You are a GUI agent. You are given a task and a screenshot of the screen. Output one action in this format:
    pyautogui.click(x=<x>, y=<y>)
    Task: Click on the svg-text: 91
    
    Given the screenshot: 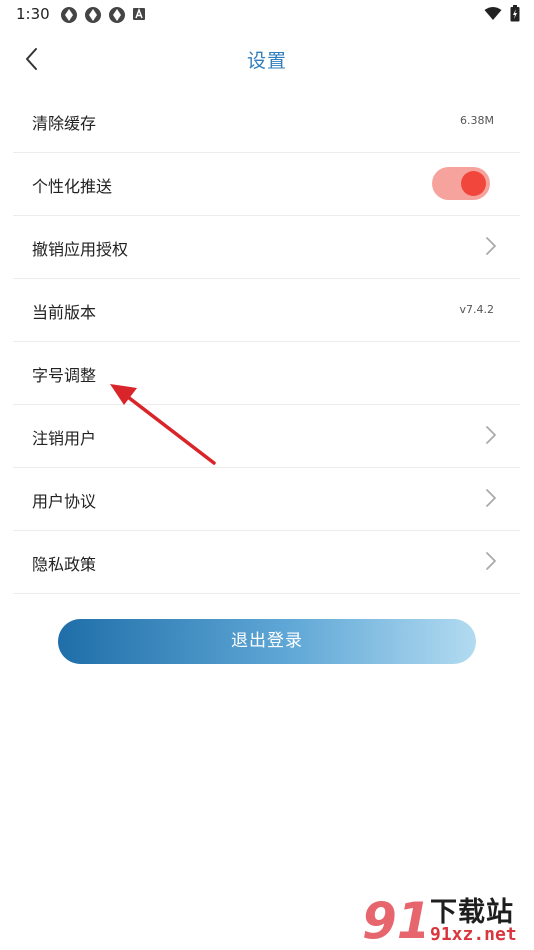 What is the action you would take?
    pyautogui.click(x=393, y=921)
    